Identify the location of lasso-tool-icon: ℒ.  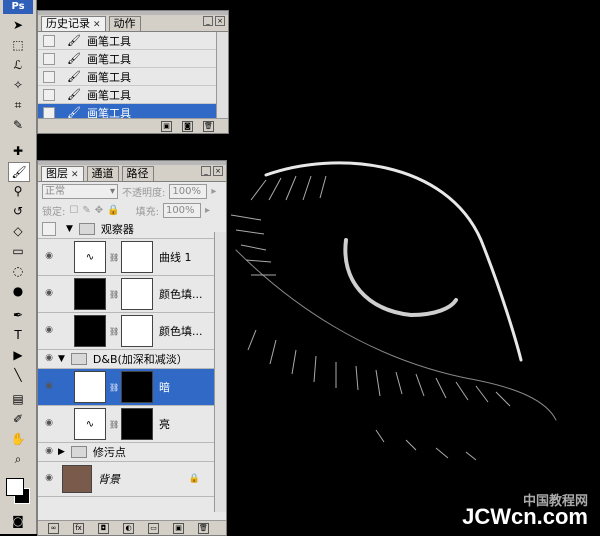
(18, 65).